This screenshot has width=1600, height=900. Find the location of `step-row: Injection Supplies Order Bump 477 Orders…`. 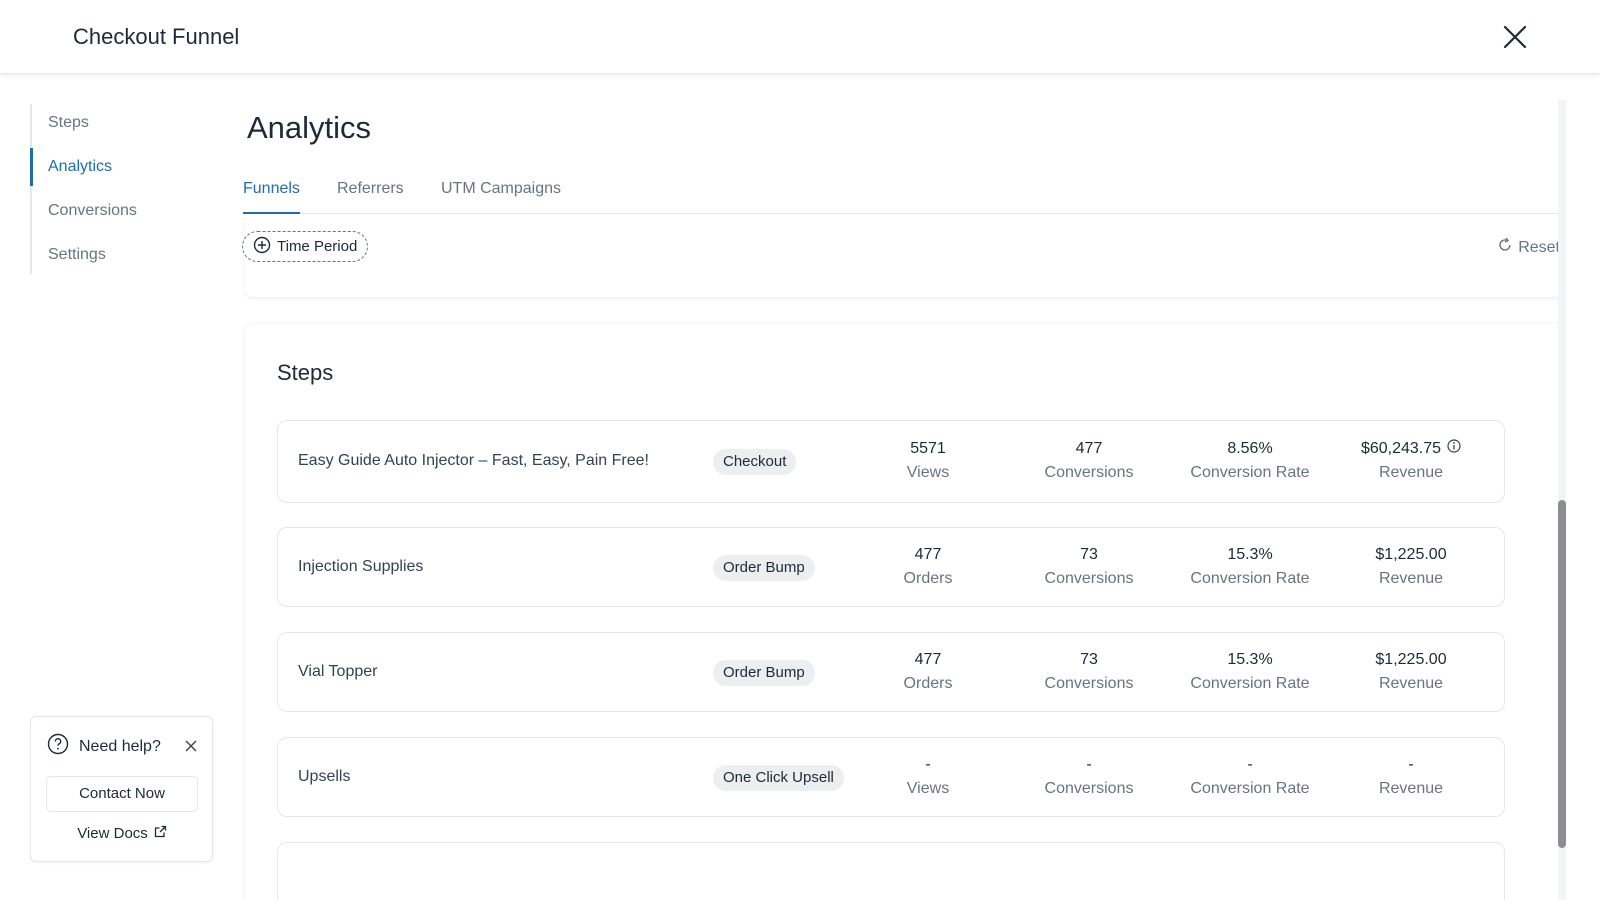

step-row: Injection Supplies Order Bump 477 Orders… is located at coordinates (891, 567).